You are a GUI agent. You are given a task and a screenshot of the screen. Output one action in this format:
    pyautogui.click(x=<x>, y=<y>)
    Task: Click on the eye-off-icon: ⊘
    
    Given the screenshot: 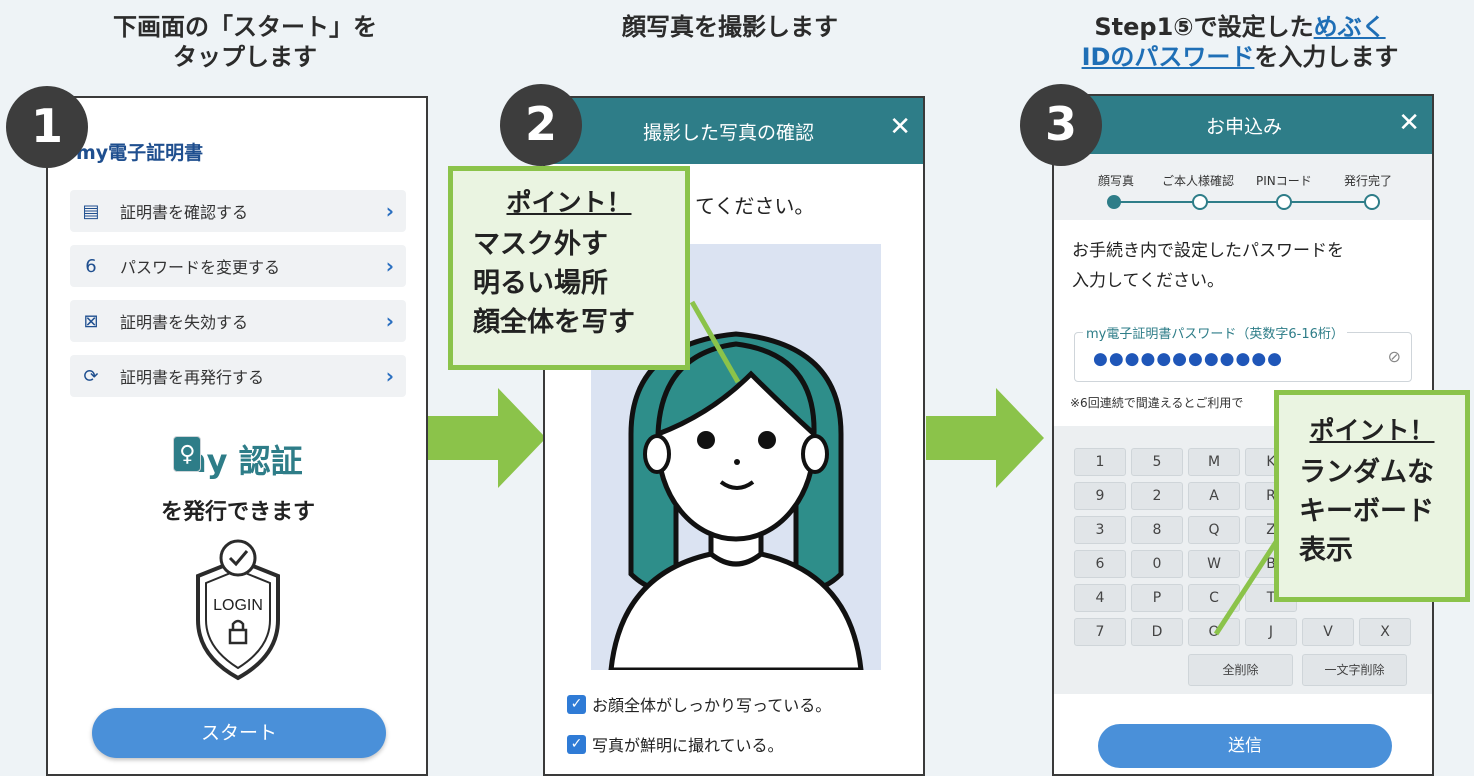 What is the action you would take?
    pyautogui.click(x=1394, y=356)
    